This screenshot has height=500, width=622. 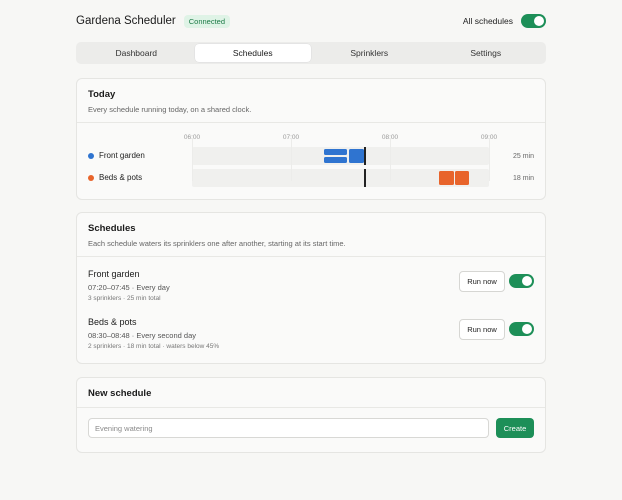 What do you see at coordinates (136, 53) in the screenshot?
I see `tab-dashboard: Dashboard` at bounding box center [136, 53].